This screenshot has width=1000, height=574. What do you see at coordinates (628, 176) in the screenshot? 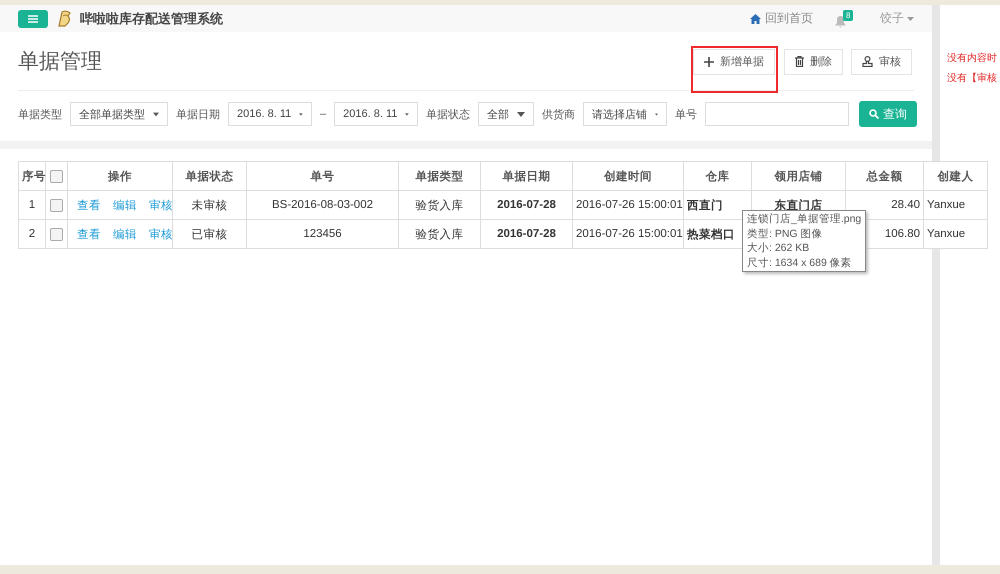
I see `column-header: 创建时间` at bounding box center [628, 176].